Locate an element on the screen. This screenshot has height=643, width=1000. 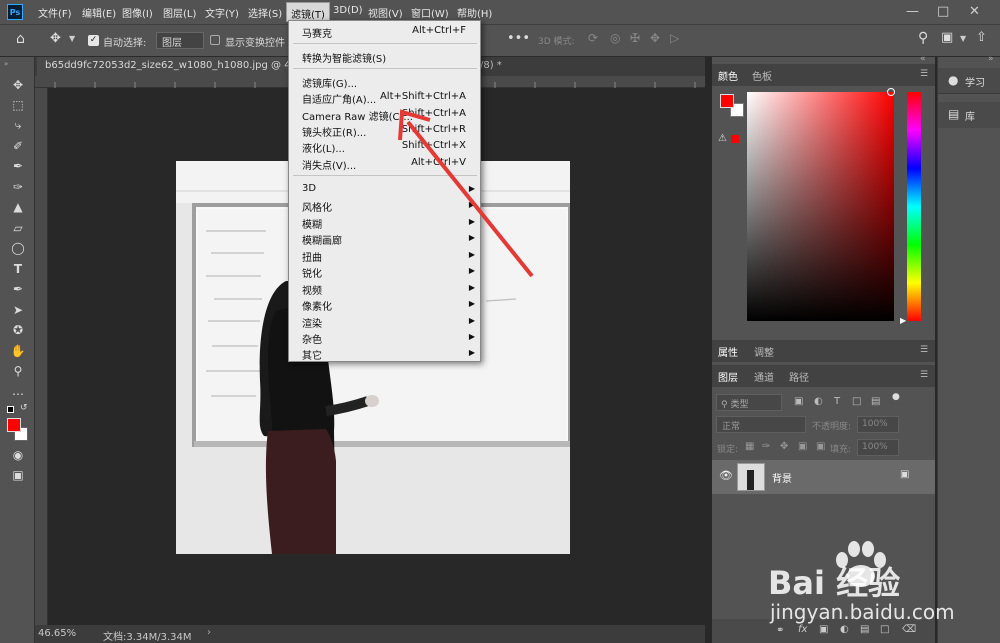
tab-properties: 属性 is located at coordinates (728, 351).